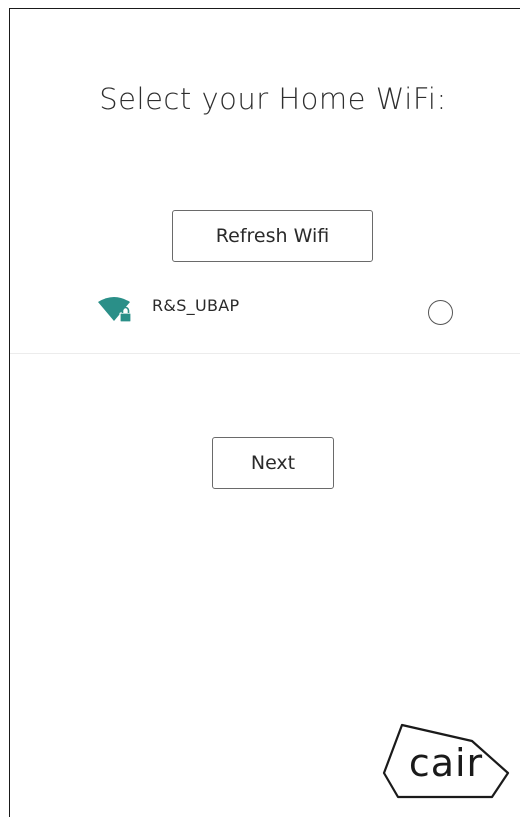  What do you see at coordinates (440, 312) in the screenshot?
I see `wifi-select-radio` at bounding box center [440, 312].